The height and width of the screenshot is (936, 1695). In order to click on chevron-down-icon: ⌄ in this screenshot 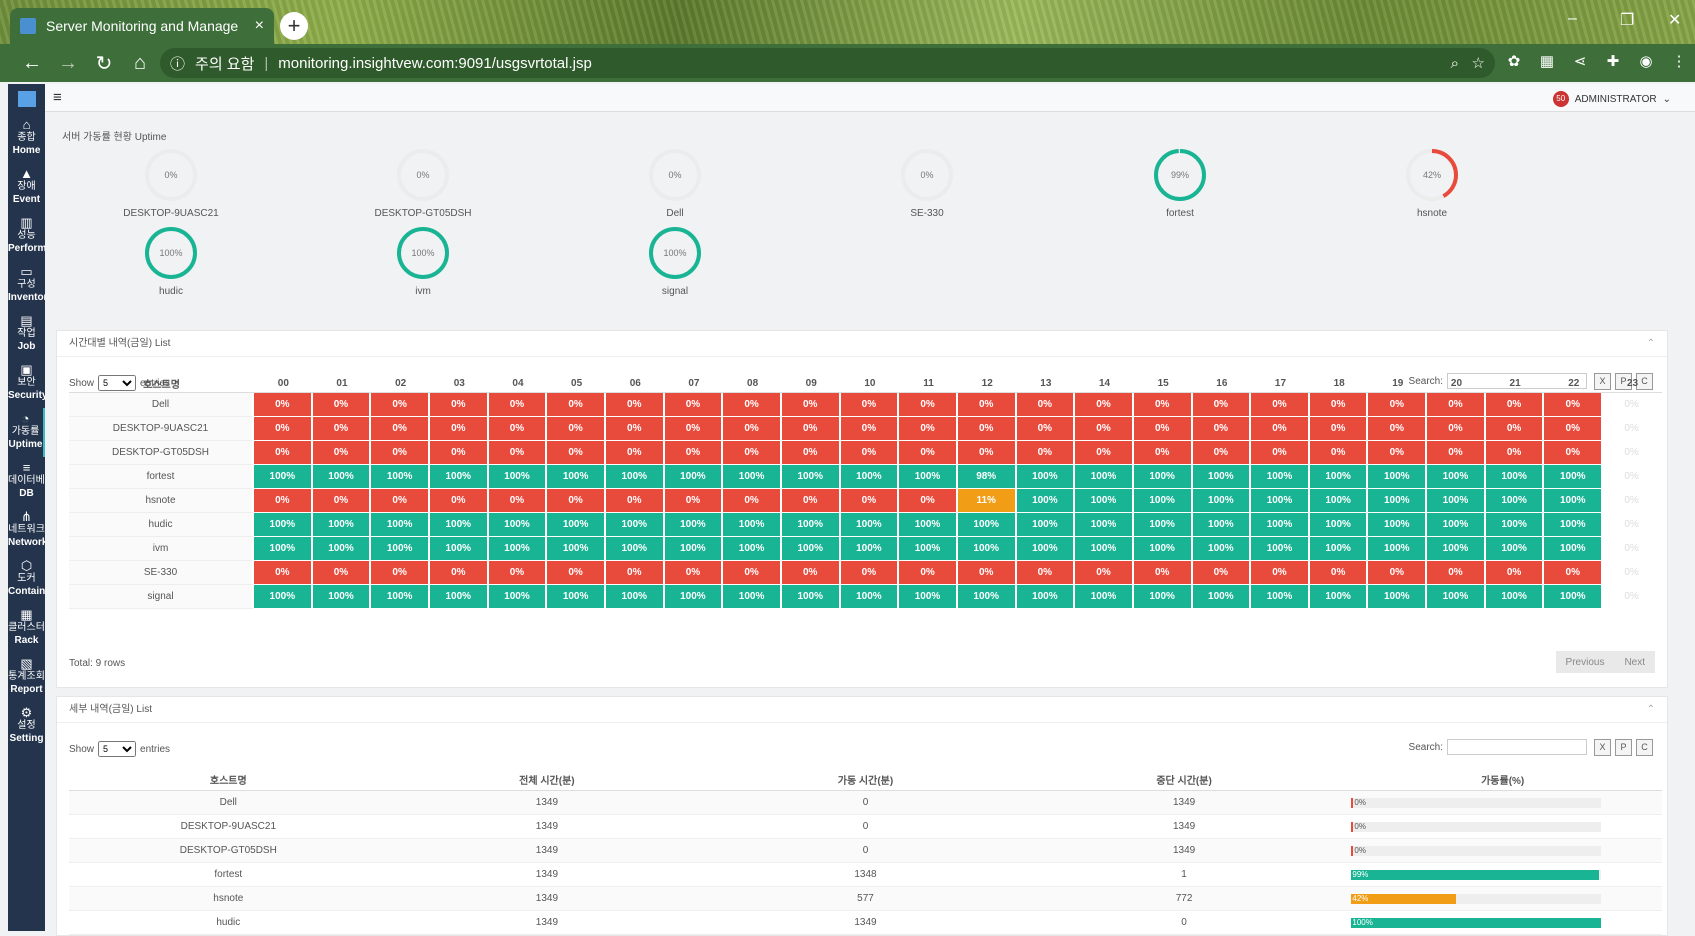, I will do `click(1667, 99)`.